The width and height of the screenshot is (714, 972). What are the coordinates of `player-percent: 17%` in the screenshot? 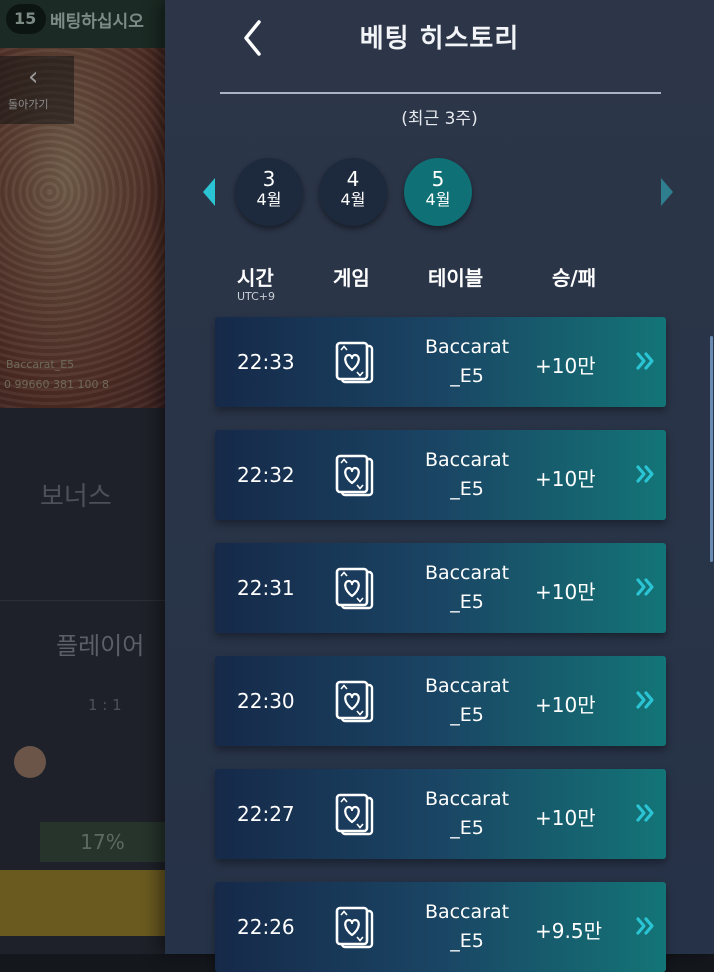 It's located at (102, 842).